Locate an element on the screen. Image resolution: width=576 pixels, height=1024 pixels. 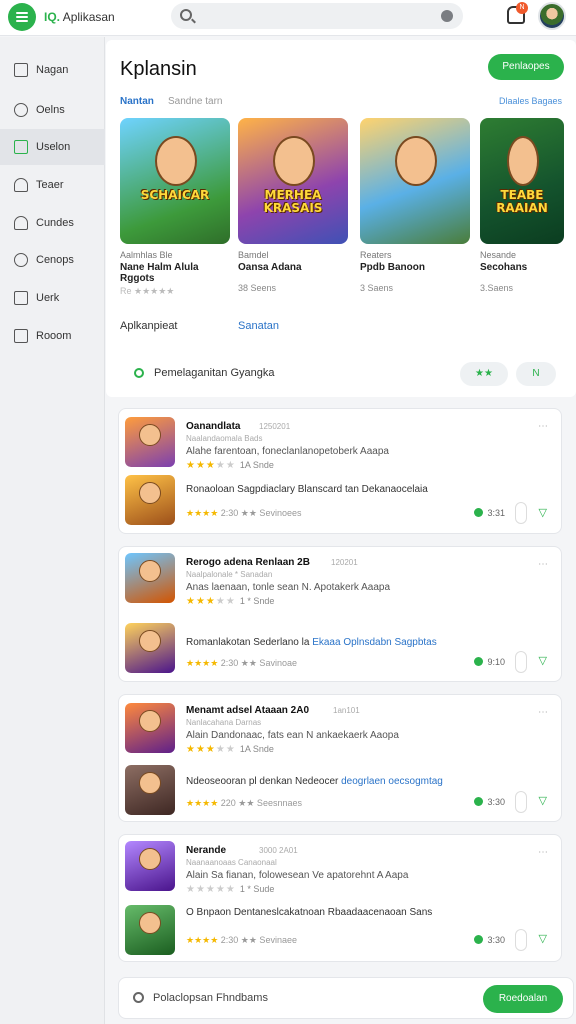
secondary-rating: ★★★★ 2:30 ★★ Sevinaee is located at coordinates (241, 940).